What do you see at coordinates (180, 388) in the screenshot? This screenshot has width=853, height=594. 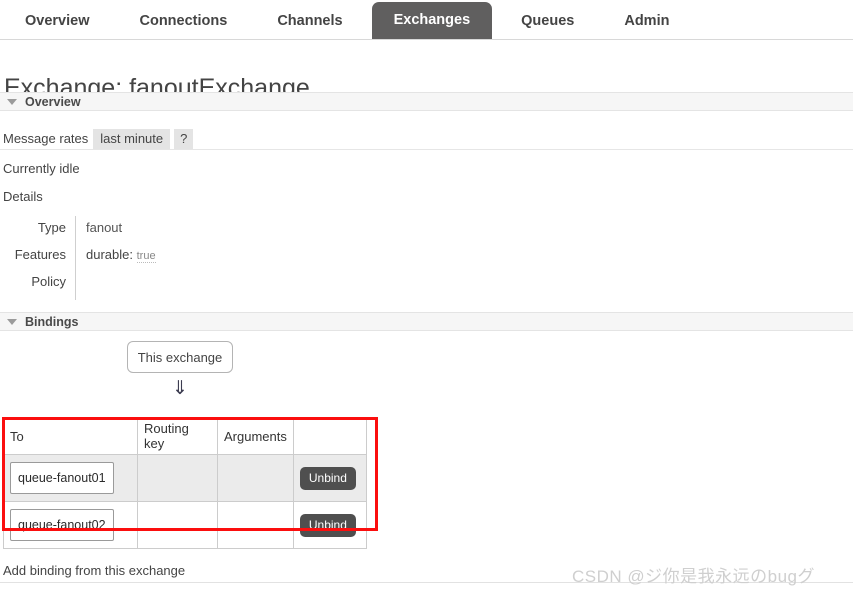 I see `down-arrow-icon: ⇓` at bounding box center [180, 388].